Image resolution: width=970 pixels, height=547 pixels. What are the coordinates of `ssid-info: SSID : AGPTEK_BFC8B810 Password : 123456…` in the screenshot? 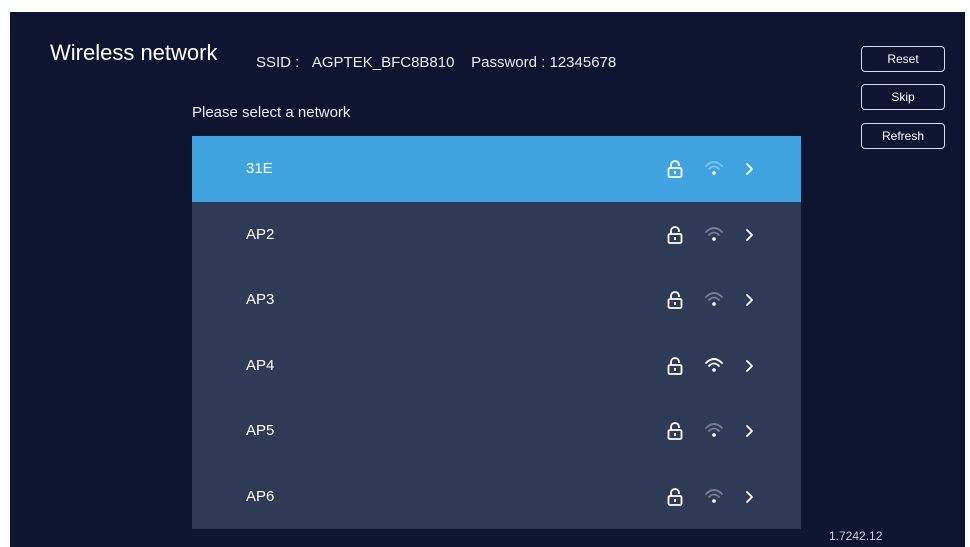 It's located at (436, 62).